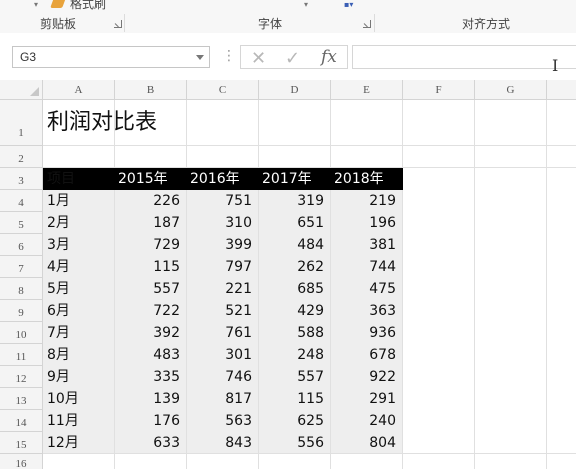  I want to click on month-cell: 12月, so click(79, 443).